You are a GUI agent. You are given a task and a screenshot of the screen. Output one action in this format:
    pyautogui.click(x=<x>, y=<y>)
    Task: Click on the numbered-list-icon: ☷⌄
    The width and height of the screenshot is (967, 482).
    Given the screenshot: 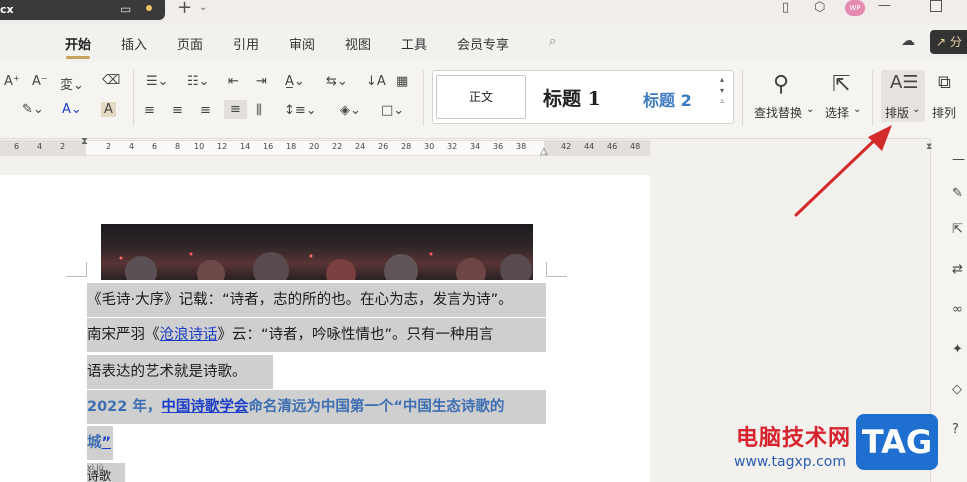 What is the action you would take?
    pyautogui.click(x=198, y=81)
    